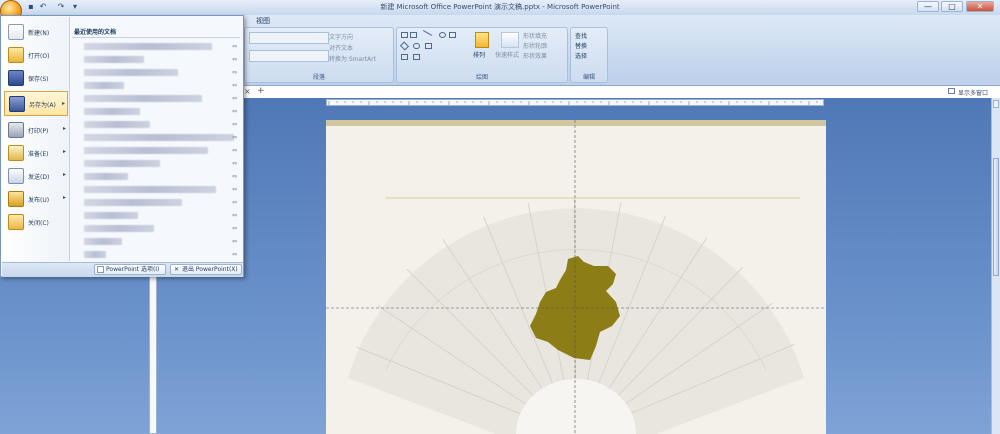  Describe the element at coordinates (36, 55) in the screenshot. I see `menu-item-open: 打开(O)` at that location.